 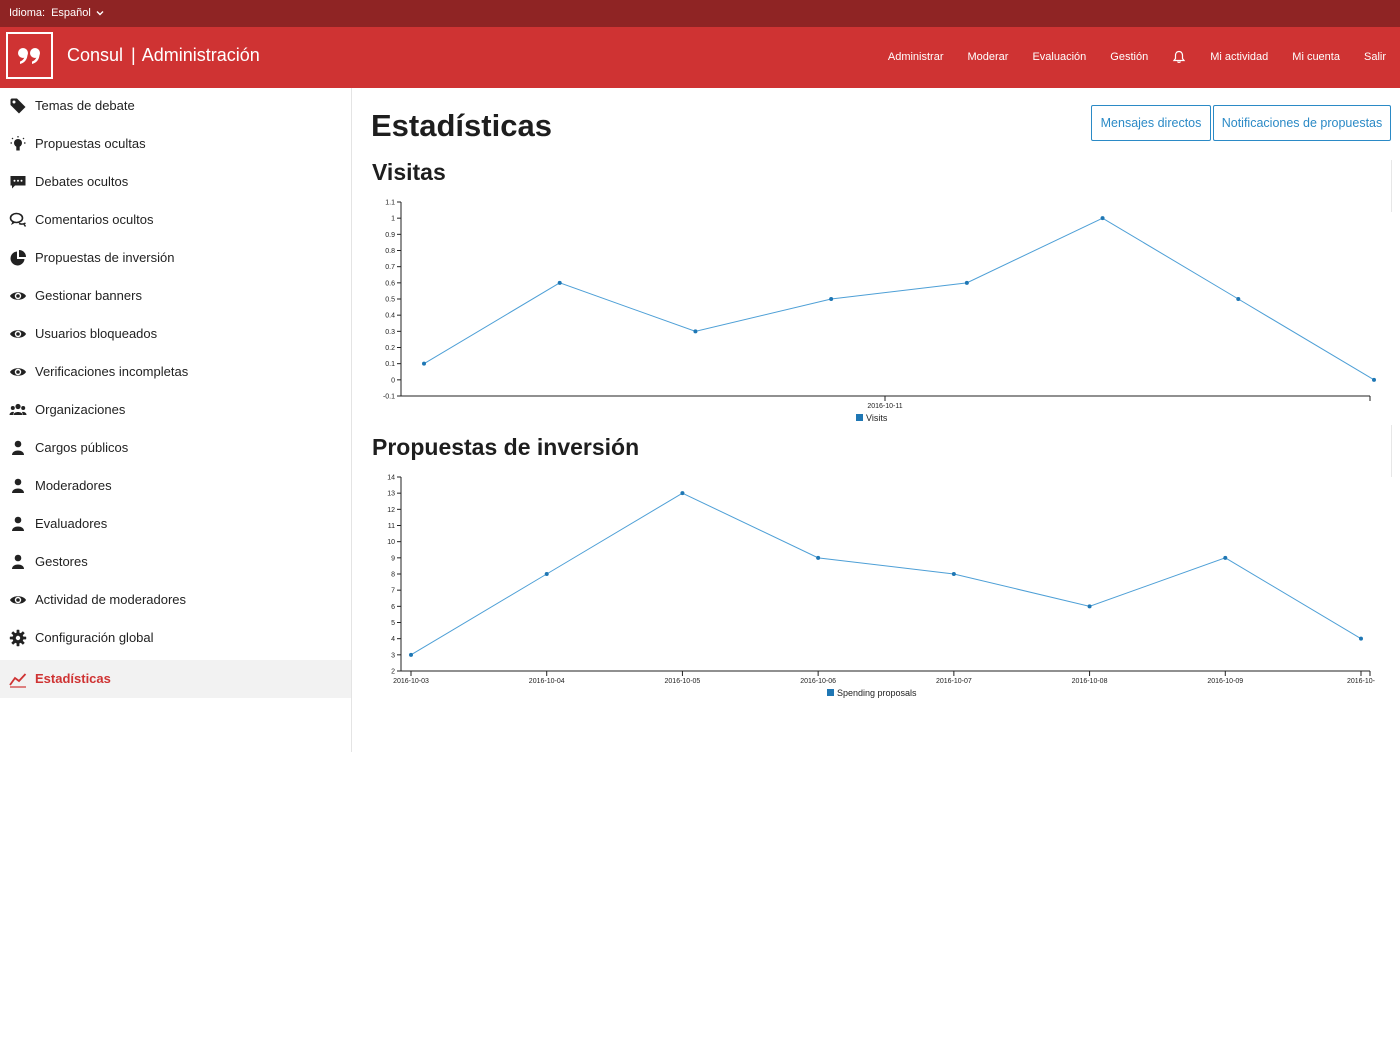 What do you see at coordinates (393, 623) in the screenshot?
I see `spending-y-tick-label: 5` at bounding box center [393, 623].